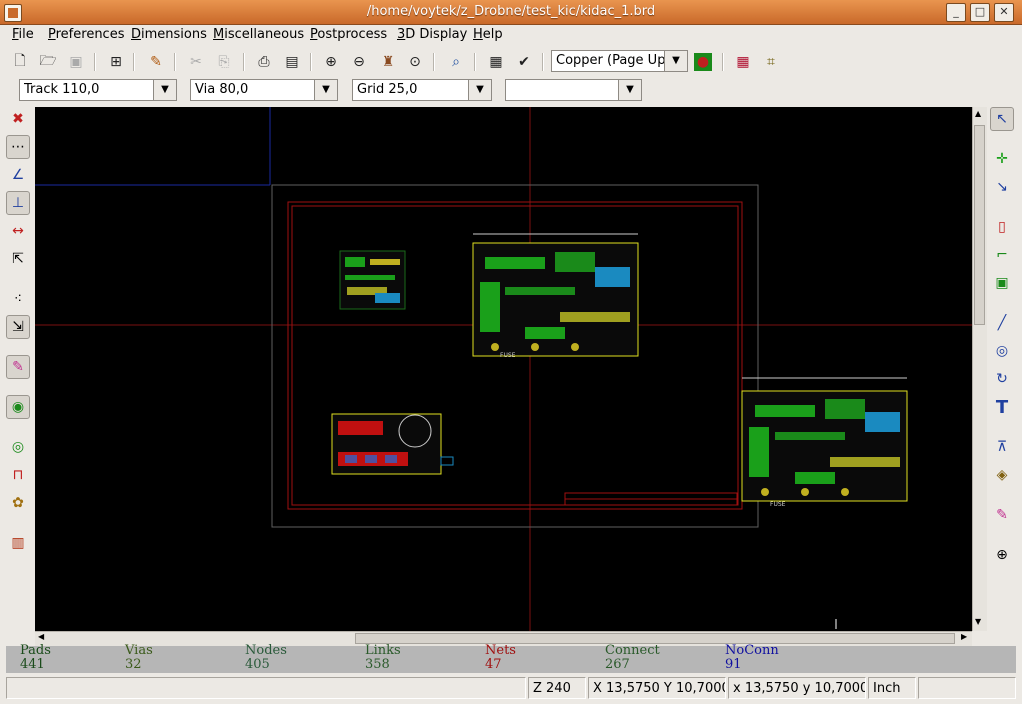 The image size is (1022, 704). I want to click on drc-off-icon: ✖, so click(18, 119).